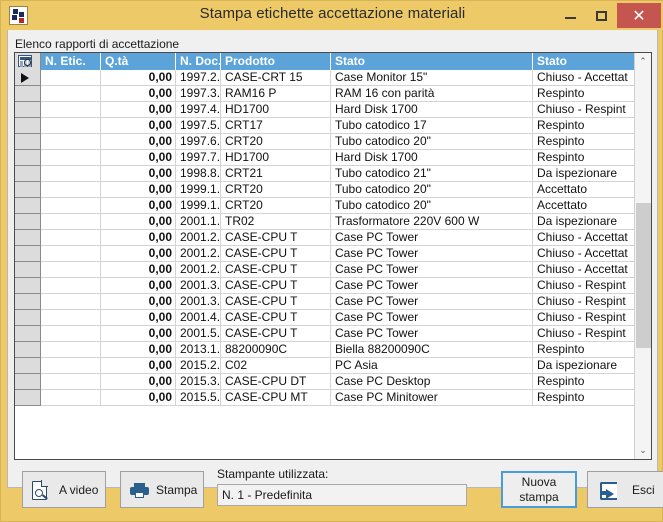 This screenshot has width=663, height=522. I want to click on cell-stato-1: Tubo catodico 17, so click(432, 126).